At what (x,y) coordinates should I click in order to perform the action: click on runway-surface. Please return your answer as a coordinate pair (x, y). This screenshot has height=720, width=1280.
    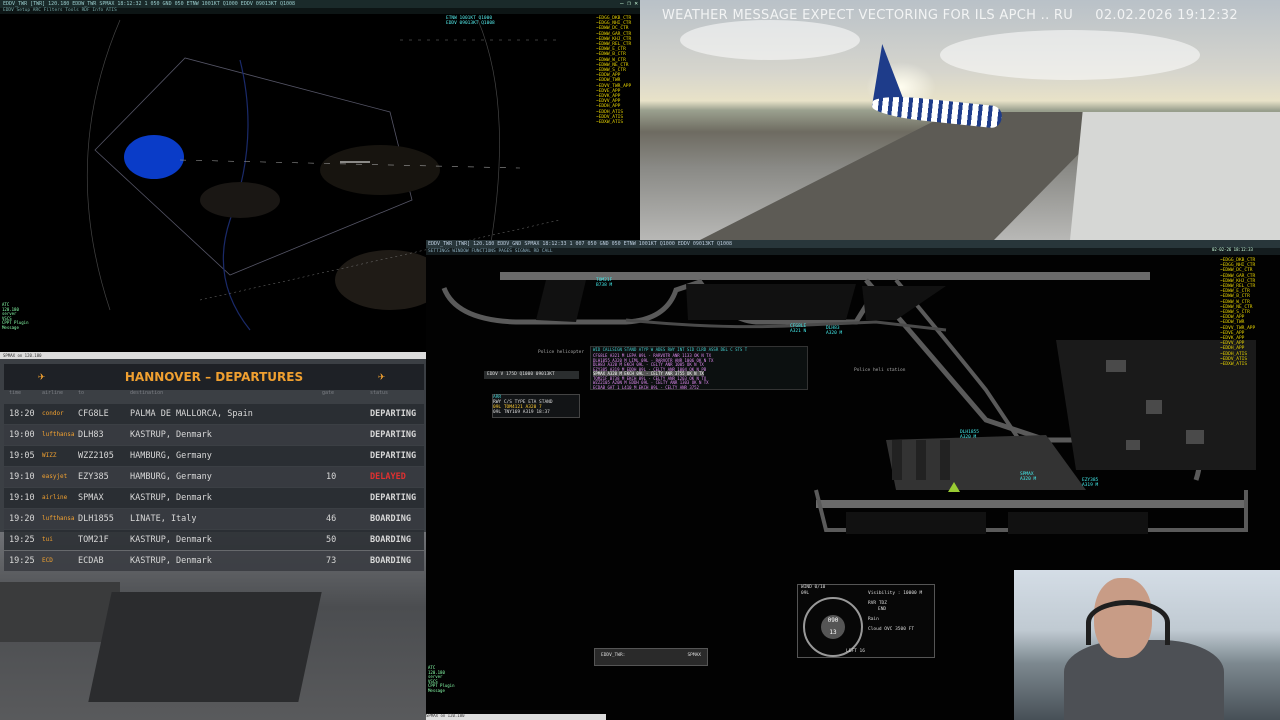
    Looking at the image, I should click on (910, 176).